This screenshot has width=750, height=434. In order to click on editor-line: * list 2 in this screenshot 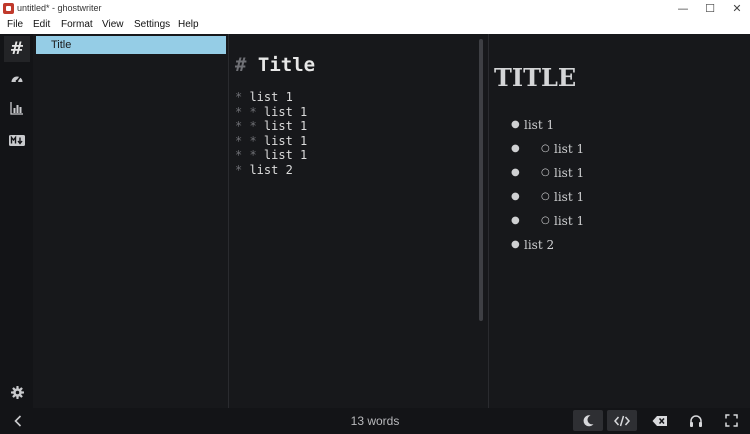, I will do `click(271, 170)`.